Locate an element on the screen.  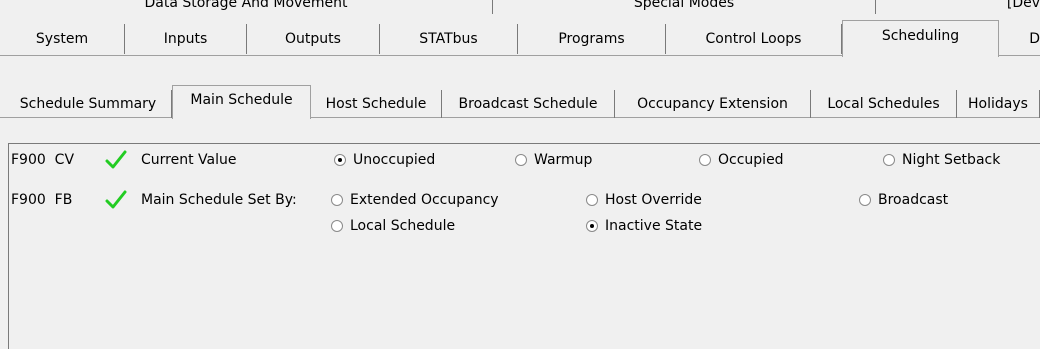
tab-outputs: Outputs is located at coordinates (313, 39).